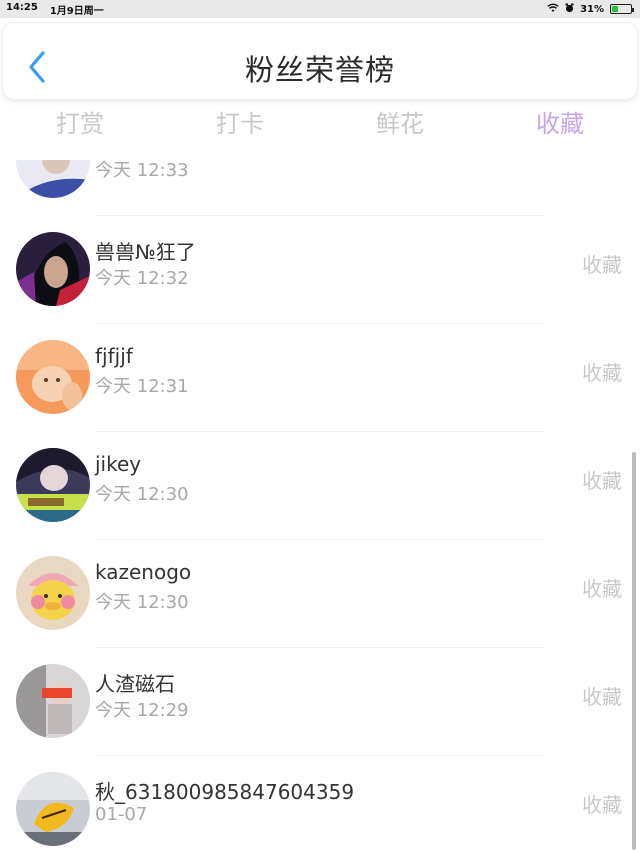 This screenshot has width=640, height=853. Describe the element at coordinates (76, 11) in the screenshot. I see `status-date: 1月9日周一` at that location.